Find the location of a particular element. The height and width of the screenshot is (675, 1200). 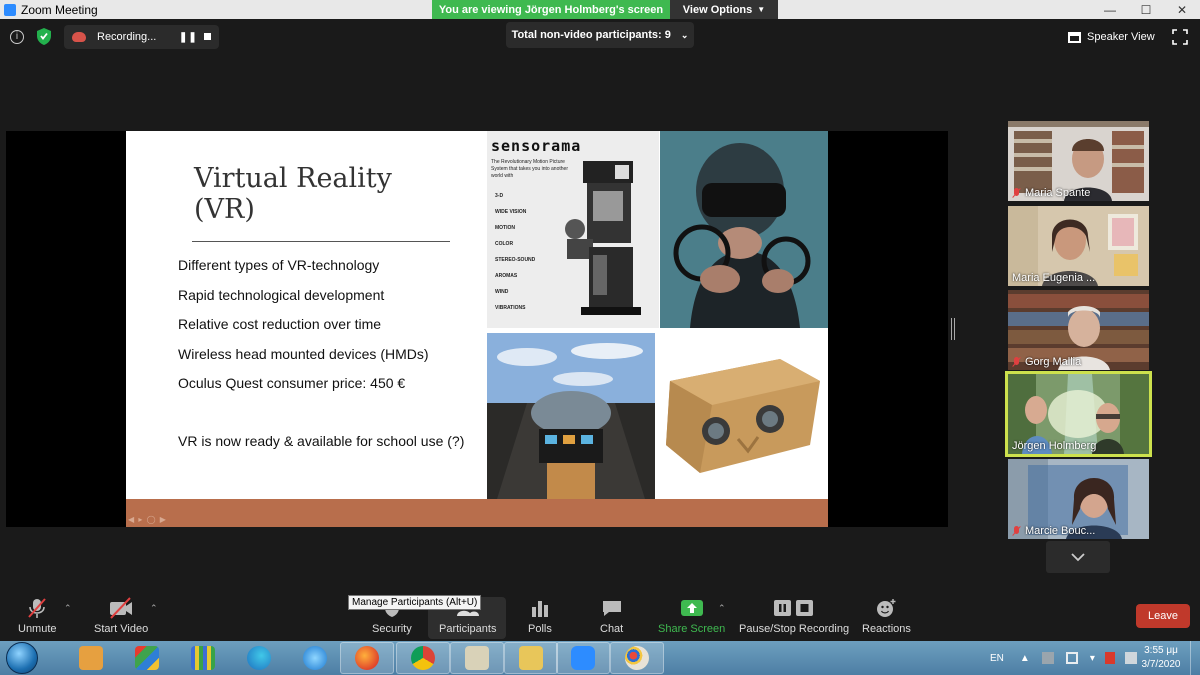

sensorama-feature: STEREO-SOUND is located at coordinates (515, 260).